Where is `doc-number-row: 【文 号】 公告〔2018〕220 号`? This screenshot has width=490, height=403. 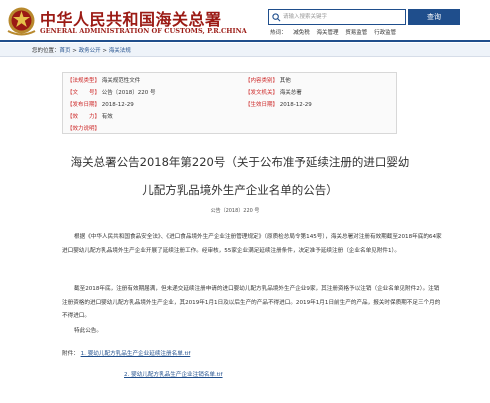 doc-number-row: 【文 号】 公告〔2018〕220 号 is located at coordinates (111, 92).